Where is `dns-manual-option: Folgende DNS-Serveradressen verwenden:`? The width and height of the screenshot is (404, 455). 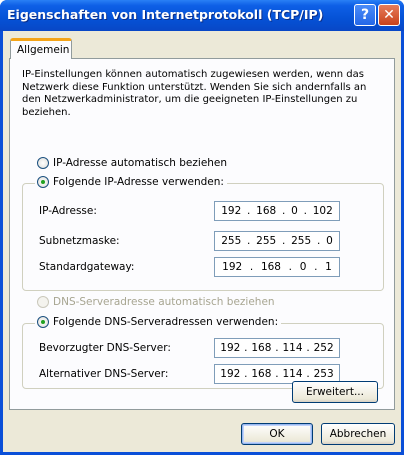 dns-manual-option: Folgende DNS-Serveradressen verwenden: is located at coordinates (158, 322).